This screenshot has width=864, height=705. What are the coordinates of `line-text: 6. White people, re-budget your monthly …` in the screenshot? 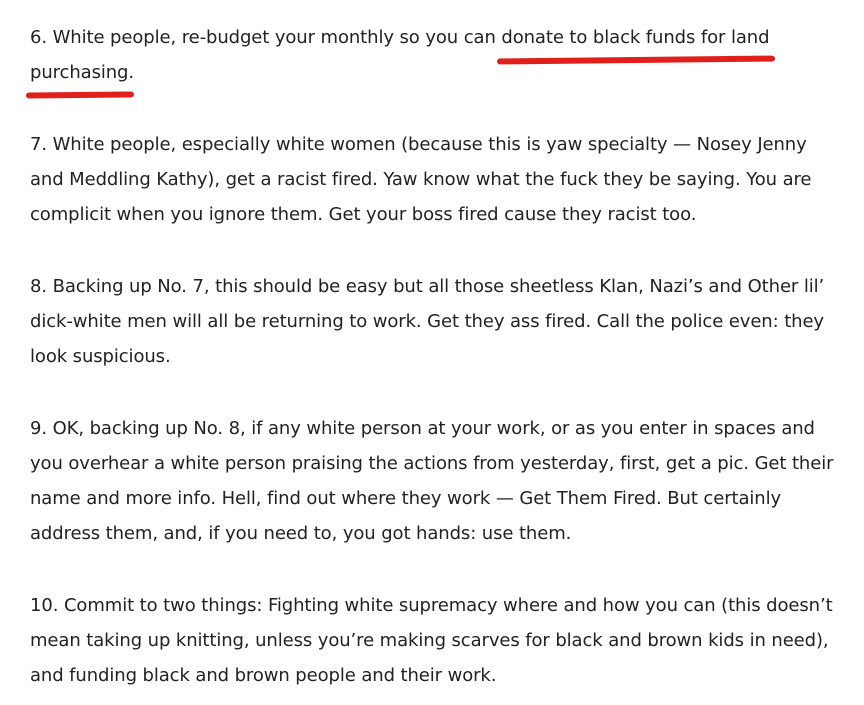 It's located at (266, 37).